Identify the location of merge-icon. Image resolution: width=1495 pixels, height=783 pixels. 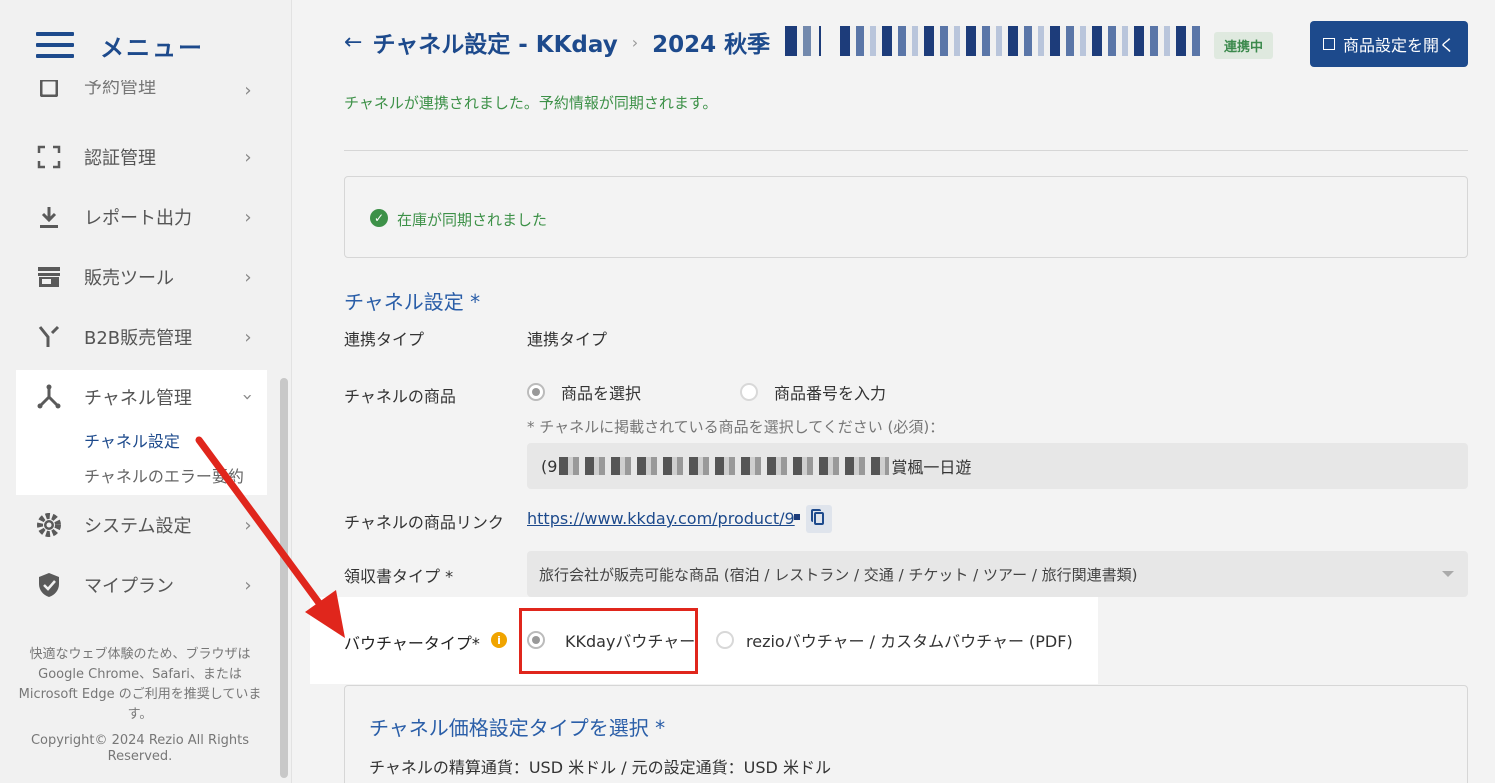
(49, 337).